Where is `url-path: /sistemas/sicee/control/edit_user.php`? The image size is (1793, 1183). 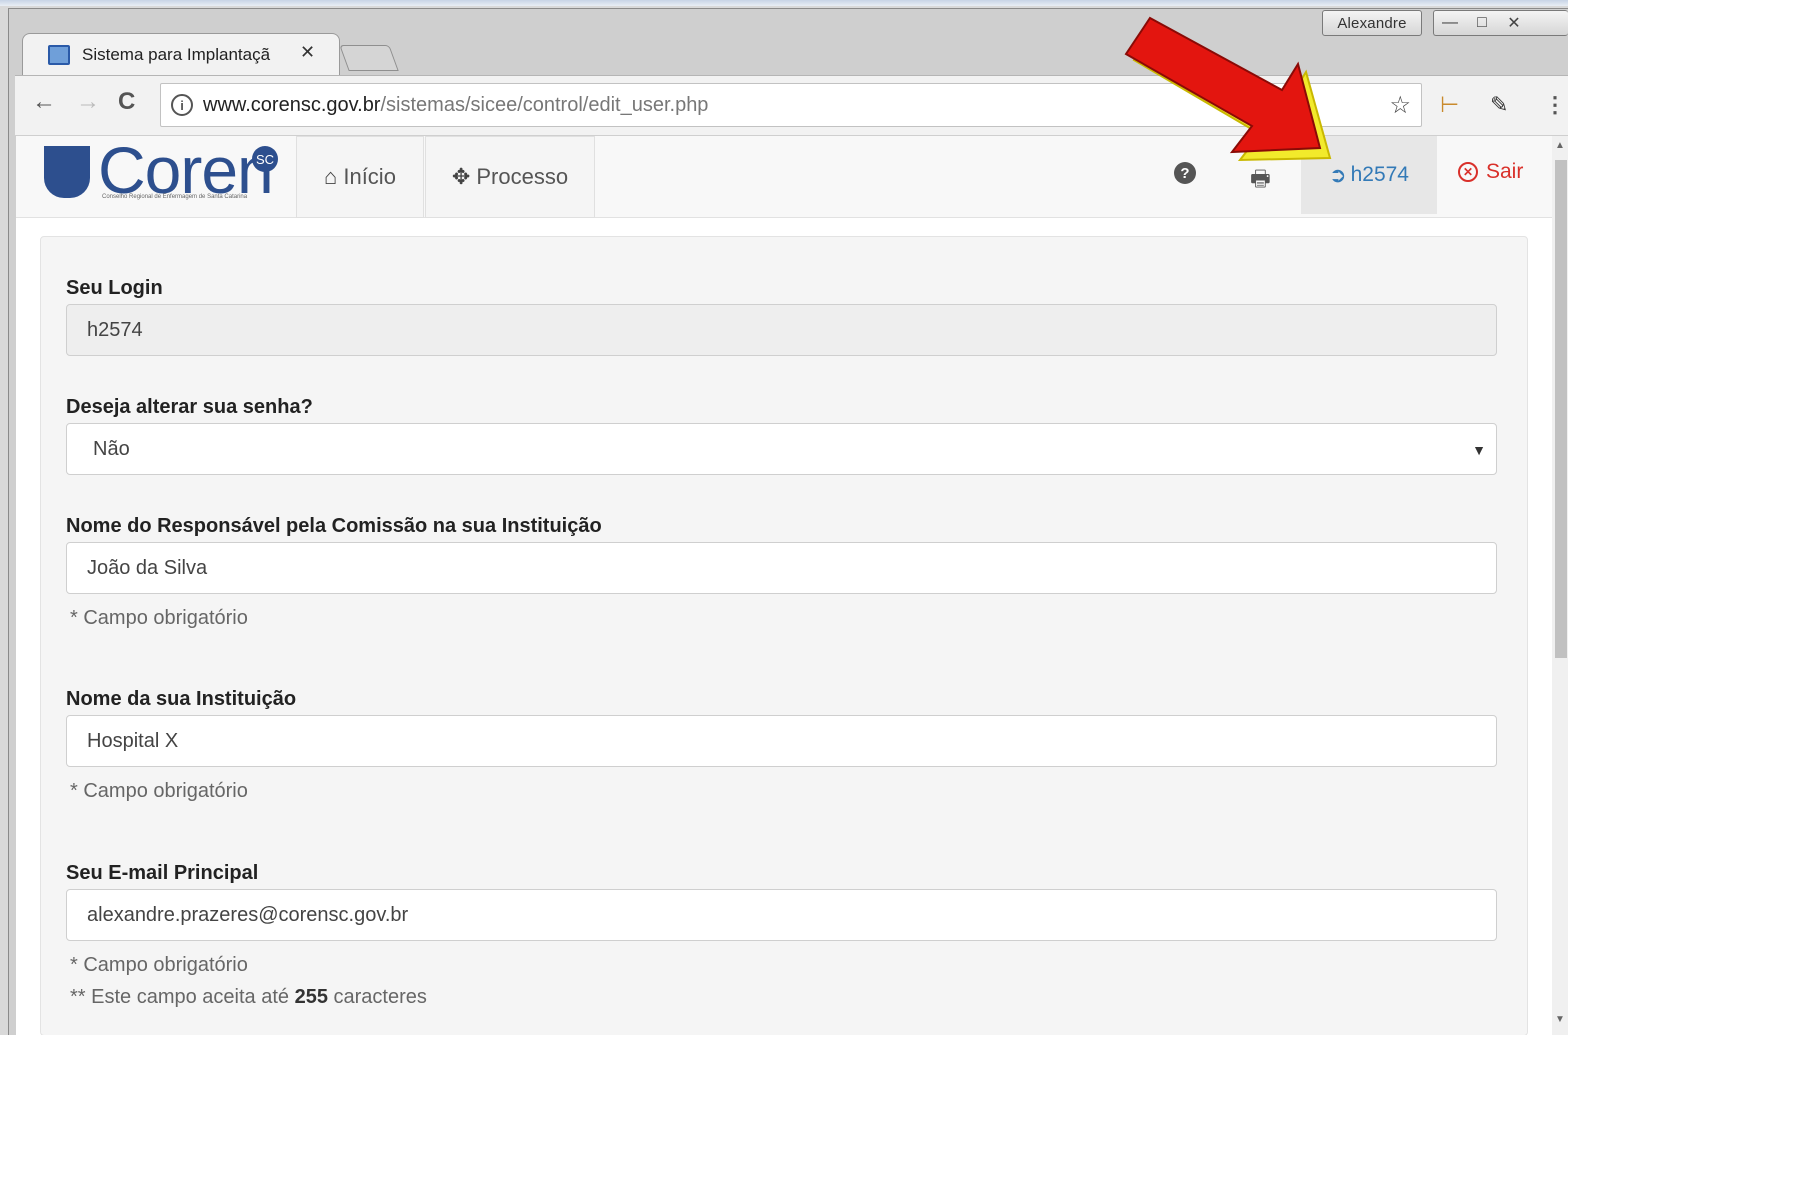
url-path: /sistemas/sicee/control/edit_user.php is located at coordinates (544, 104).